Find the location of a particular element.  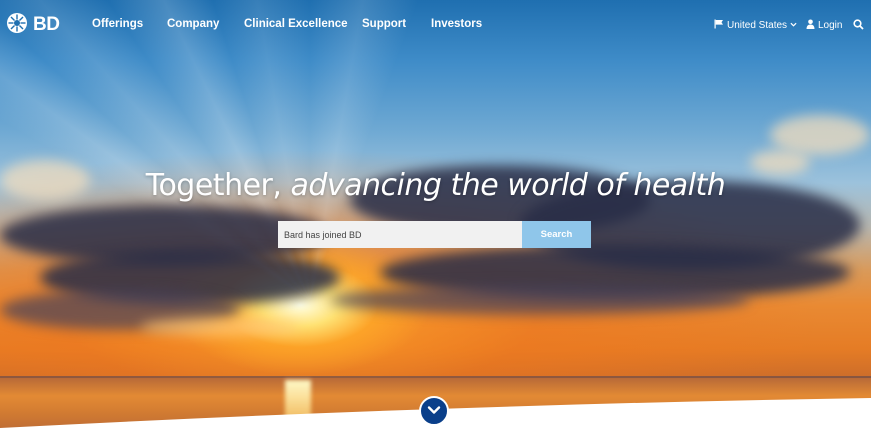

bd-logo: BD is located at coordinates (33, 25).